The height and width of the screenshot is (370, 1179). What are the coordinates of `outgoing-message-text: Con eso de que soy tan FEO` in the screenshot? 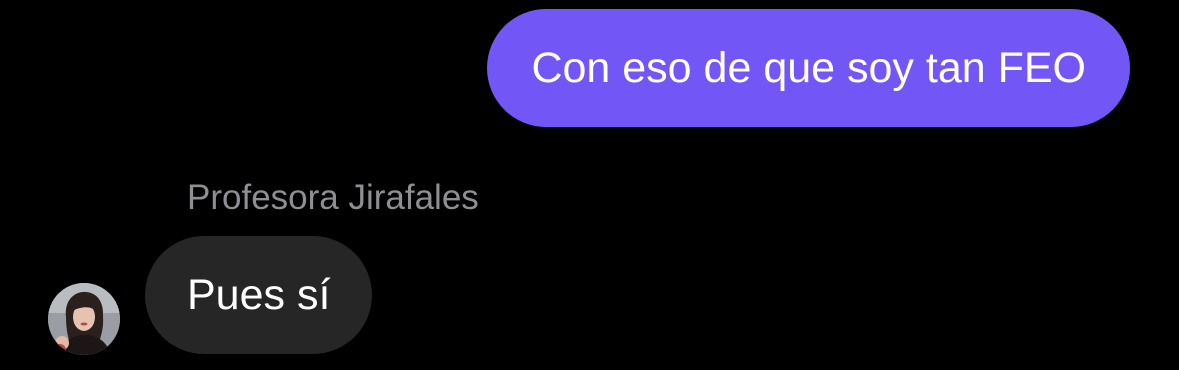 It's located at (808, 67).